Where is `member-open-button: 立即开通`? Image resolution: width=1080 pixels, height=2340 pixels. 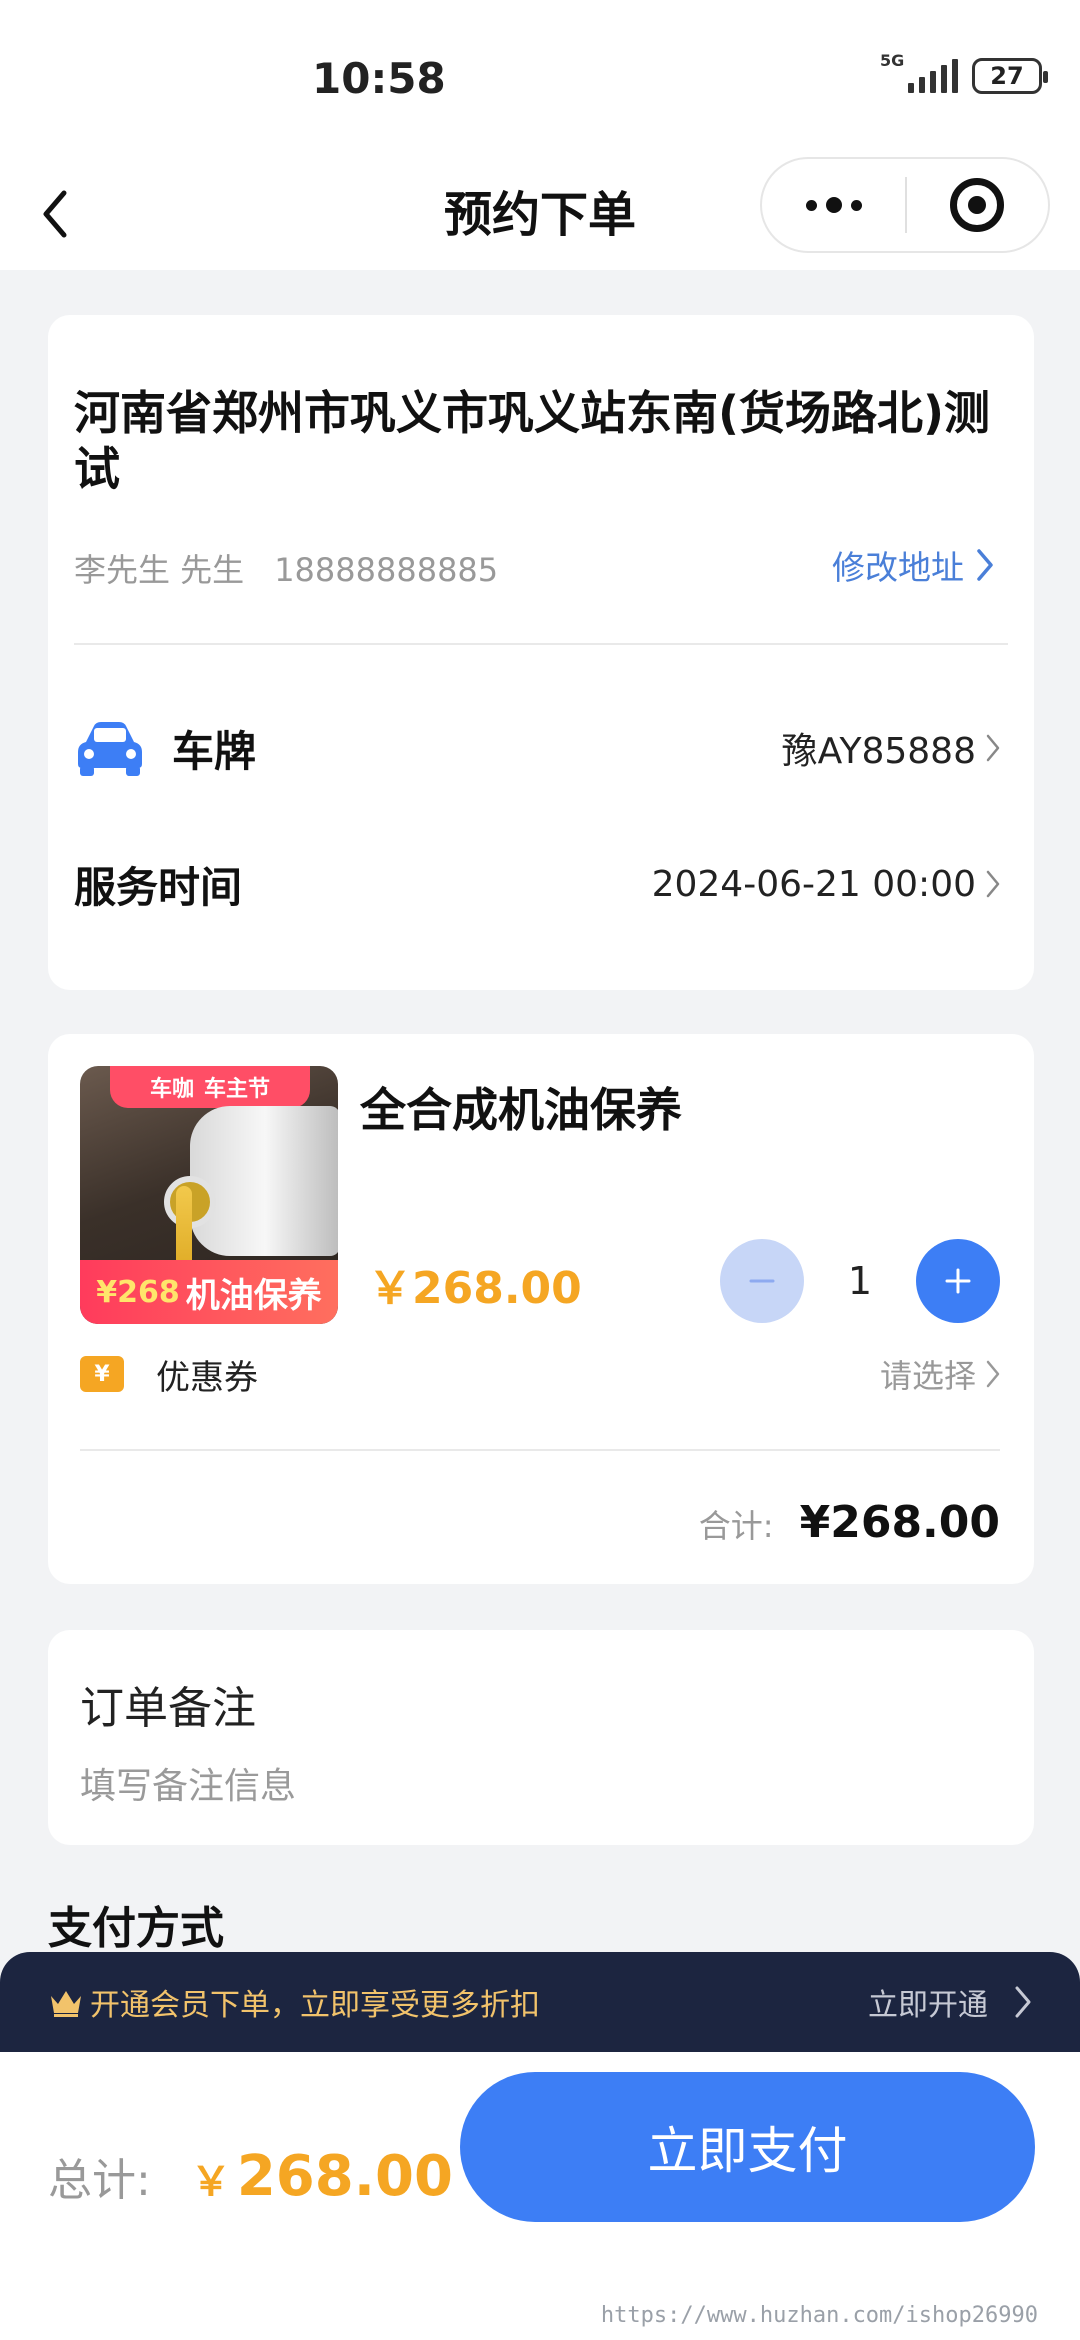 member-open-button: 立即开通 is located at coordinates (950, 2002).